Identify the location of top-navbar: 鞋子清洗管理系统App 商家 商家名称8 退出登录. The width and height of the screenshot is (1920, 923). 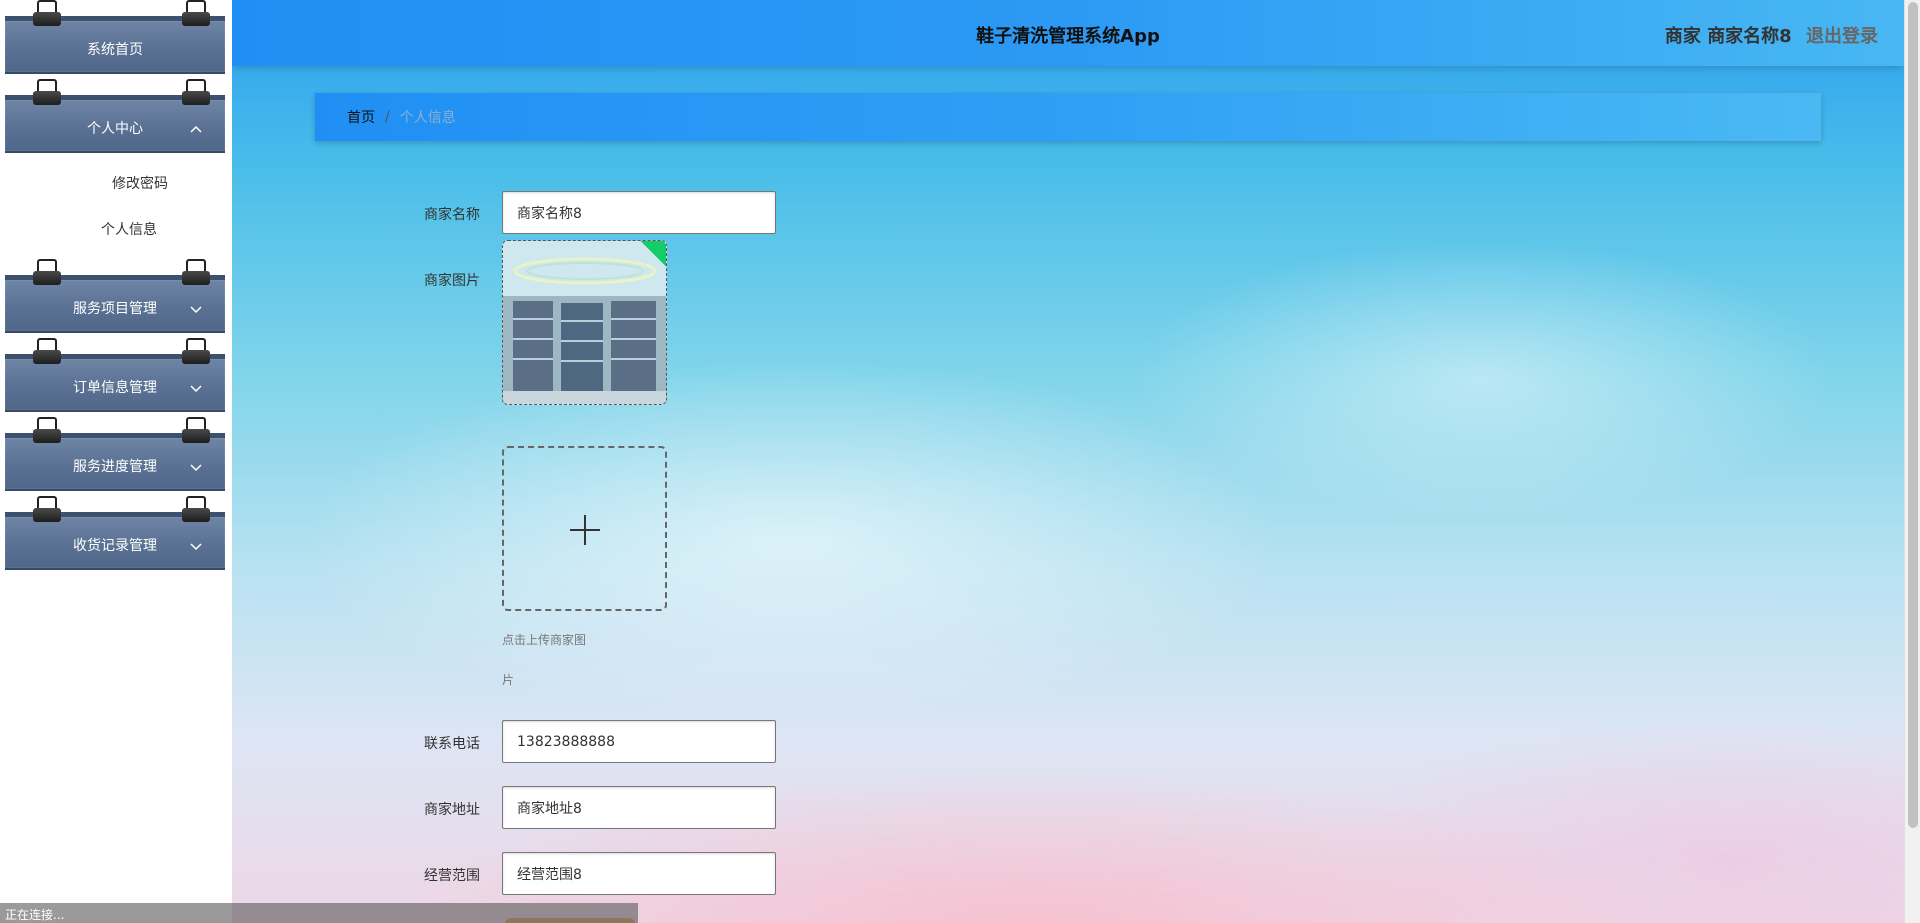
(1068, 33).